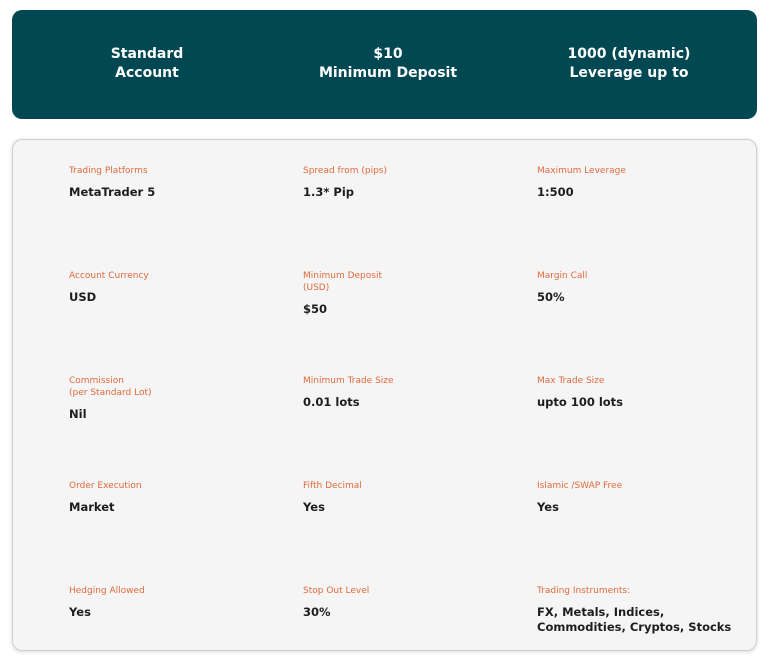 The image size is (767, 661). I want to click on spec-label: Margin Call, so click(562, 276).